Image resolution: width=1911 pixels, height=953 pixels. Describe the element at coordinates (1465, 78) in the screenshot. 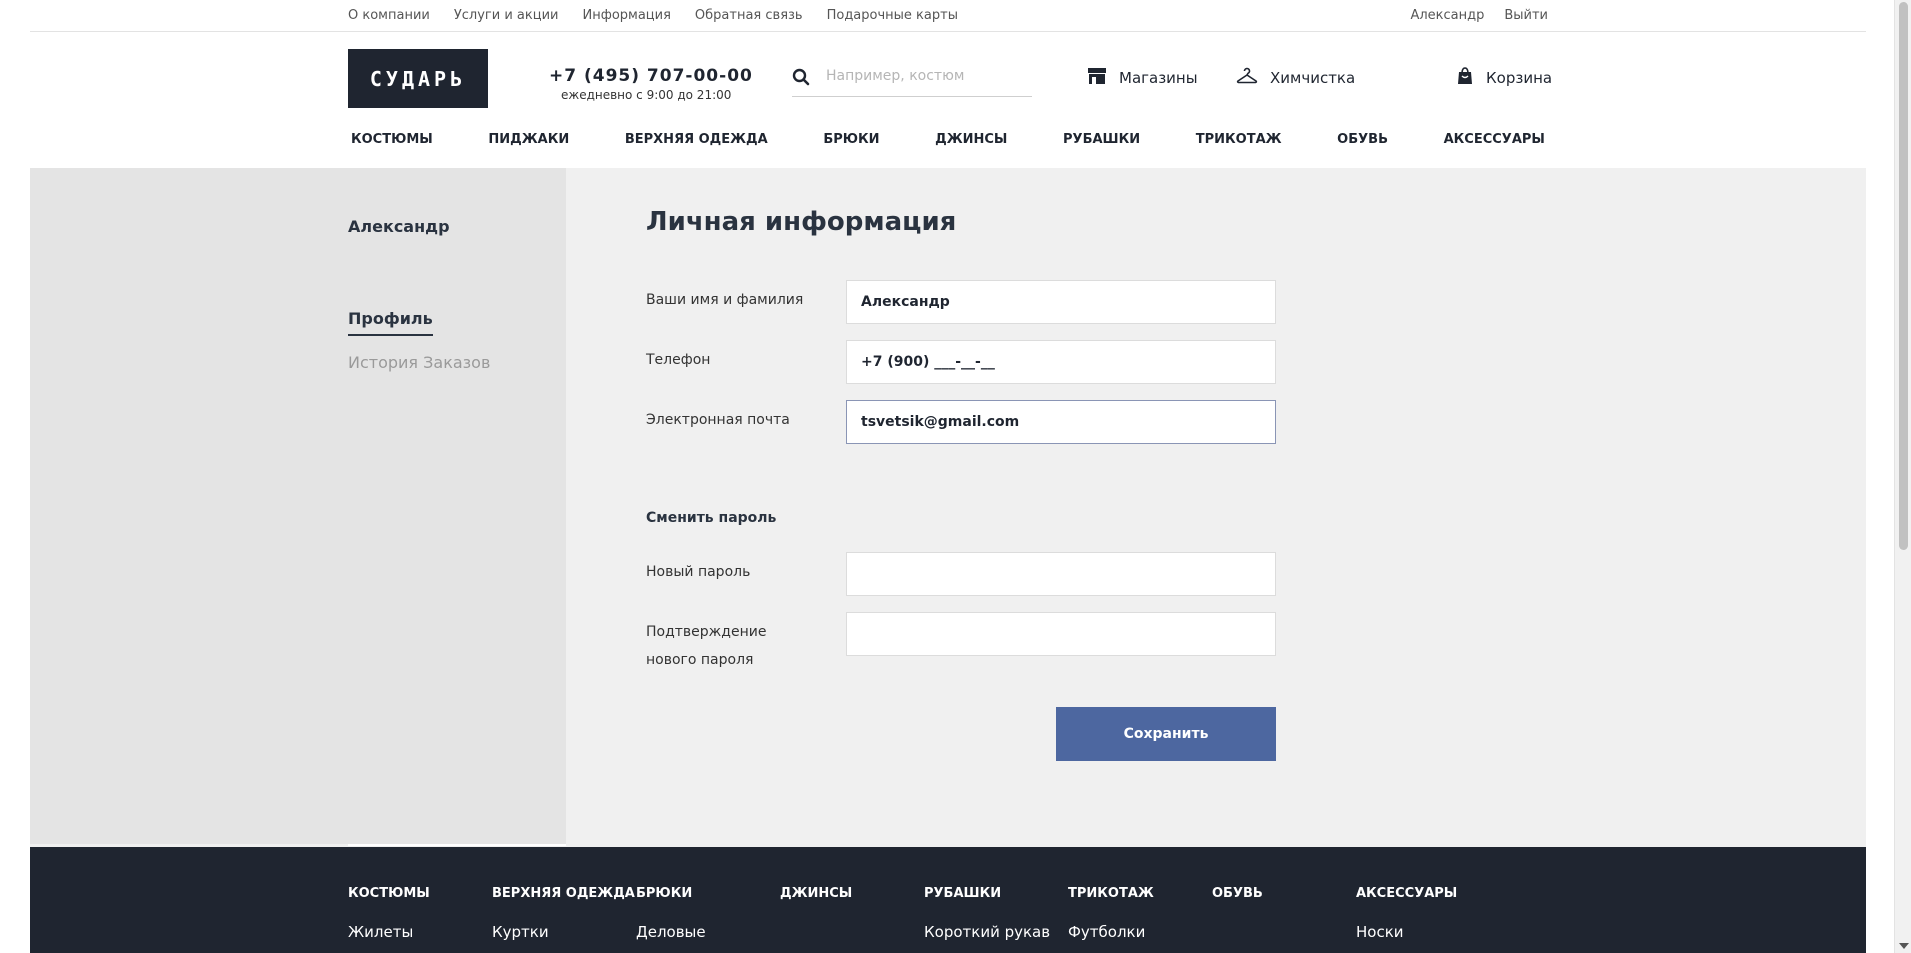

I see `bag-icon` at that location.